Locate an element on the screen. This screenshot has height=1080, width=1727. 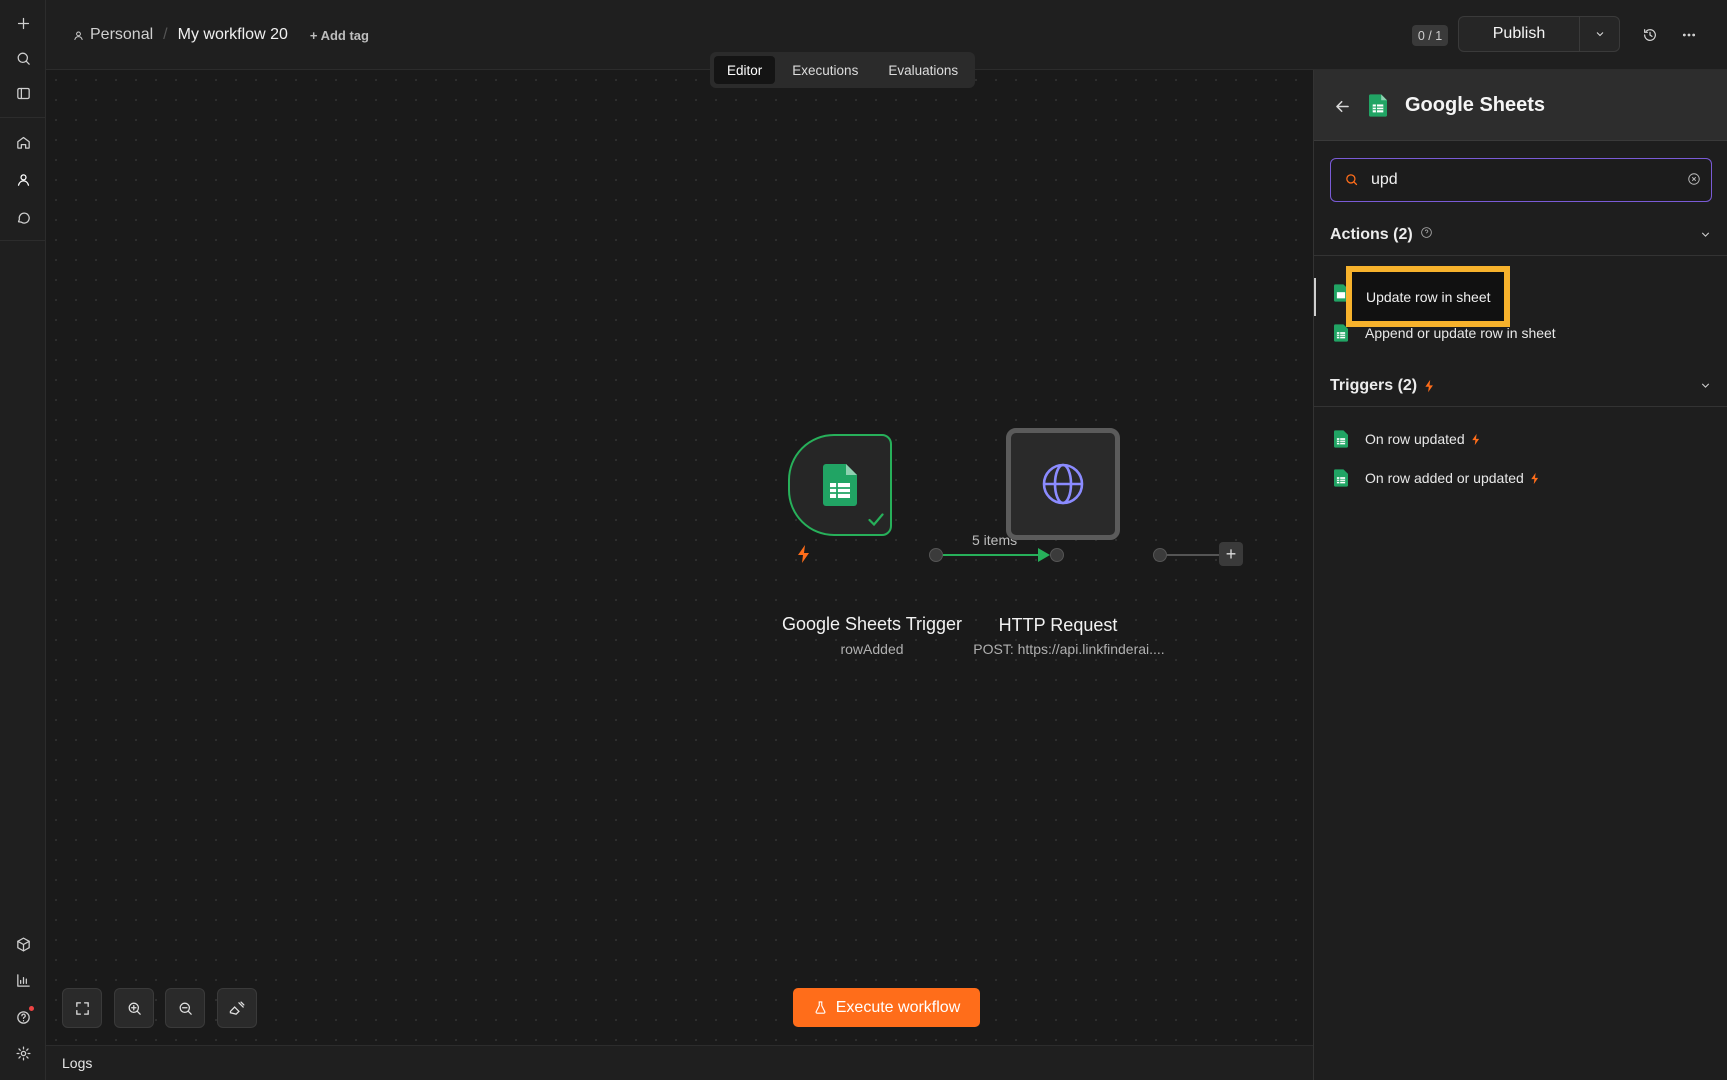
sidebar-toggle-icon is located at coordinates (23, 93).